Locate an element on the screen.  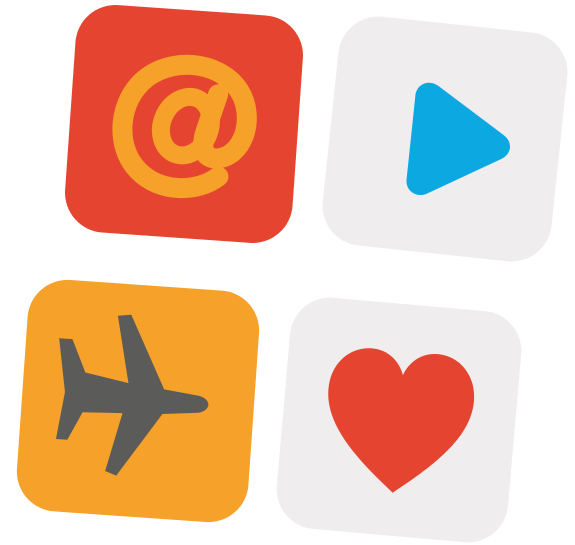
heart-icon is located at coordinates (401, 420).